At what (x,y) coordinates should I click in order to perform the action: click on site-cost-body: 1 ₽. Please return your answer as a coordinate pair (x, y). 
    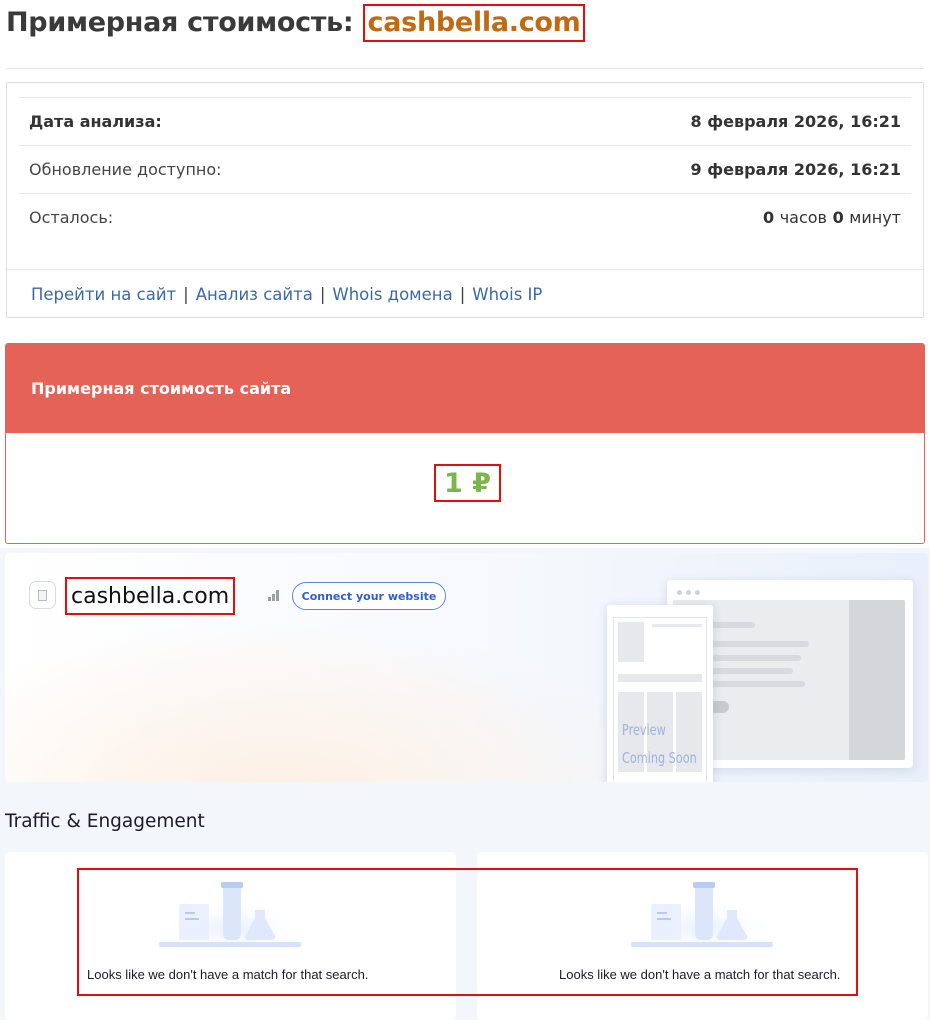
    Looking at the image, I should click on (465, 488).